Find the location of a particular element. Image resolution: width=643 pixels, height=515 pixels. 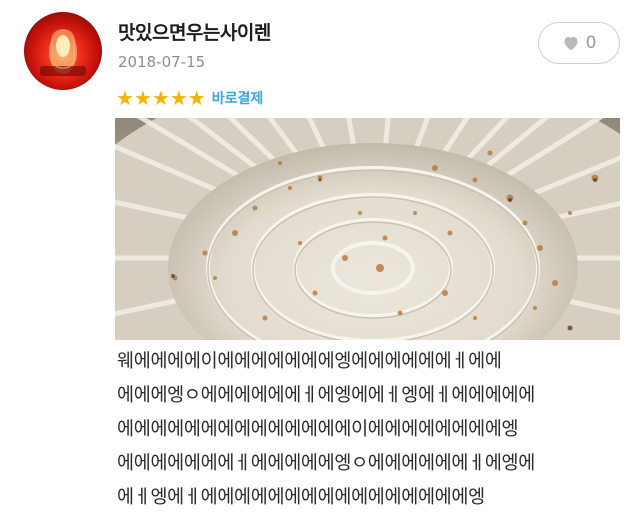

review-line: 에ㅔ엥에ㅔ에에에에에에에에에에에에에에에에엥 is located at coordinates (301, 497).